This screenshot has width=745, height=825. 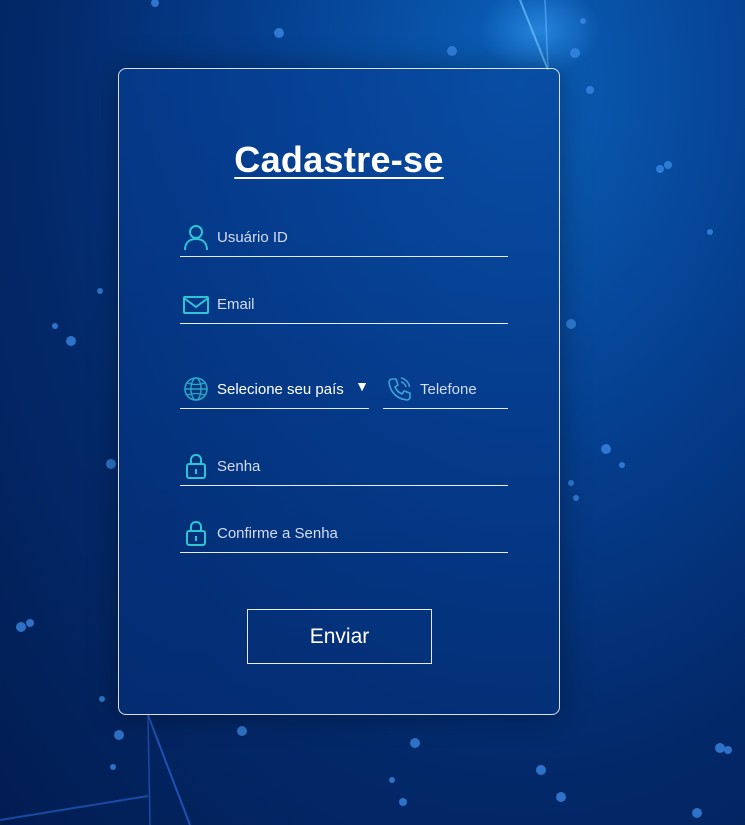 What do you see at coordinates (339, 159) in the screenshot?
I see `form-title: Cadastre-se` at bounding box center [339, 159].